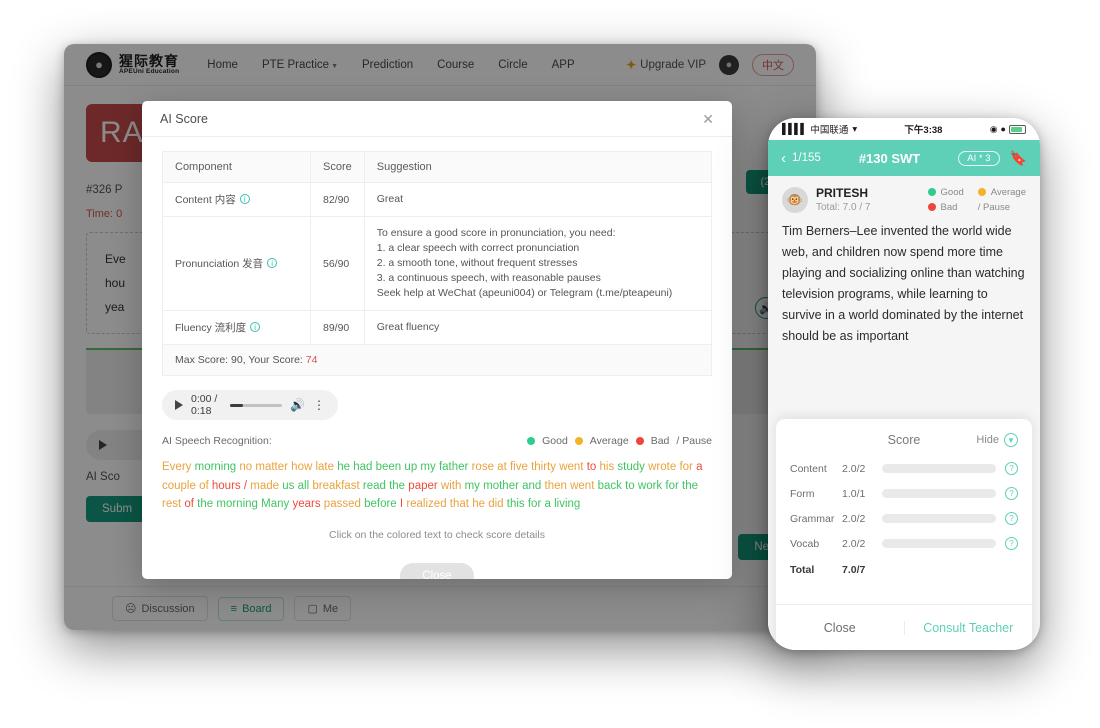 This screenshot has height=728, width=1100. I want to click on kebab-menu-icon: ⋮, so click(319, 405).